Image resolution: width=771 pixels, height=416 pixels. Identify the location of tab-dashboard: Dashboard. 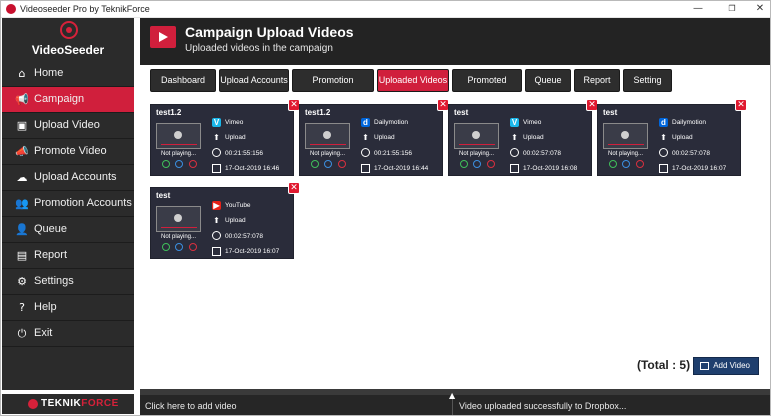
(183, 80).